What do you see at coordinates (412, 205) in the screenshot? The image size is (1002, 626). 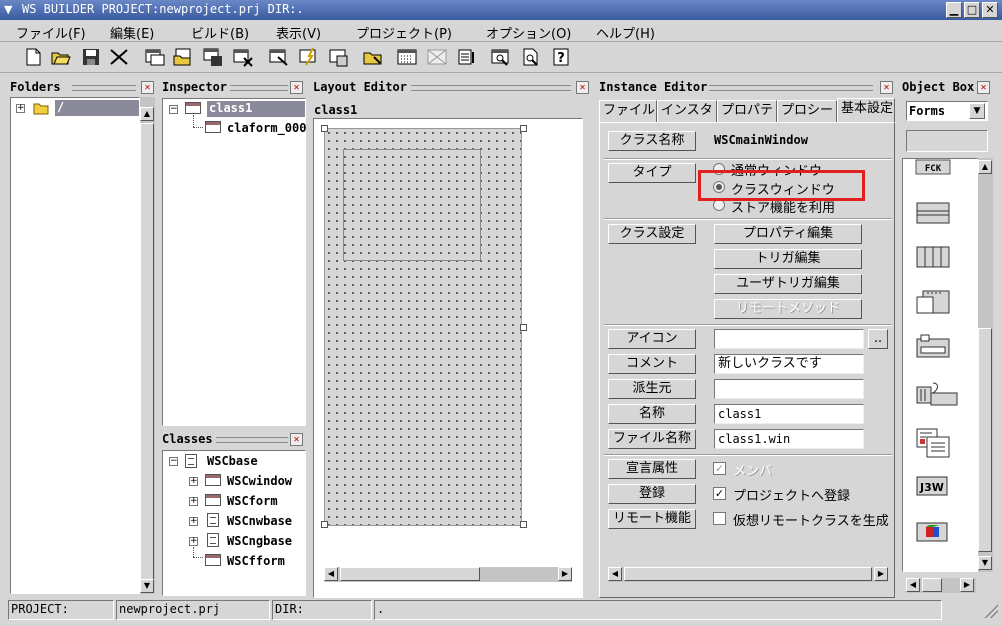 I see `form-component` at bounding box center [412, 205].